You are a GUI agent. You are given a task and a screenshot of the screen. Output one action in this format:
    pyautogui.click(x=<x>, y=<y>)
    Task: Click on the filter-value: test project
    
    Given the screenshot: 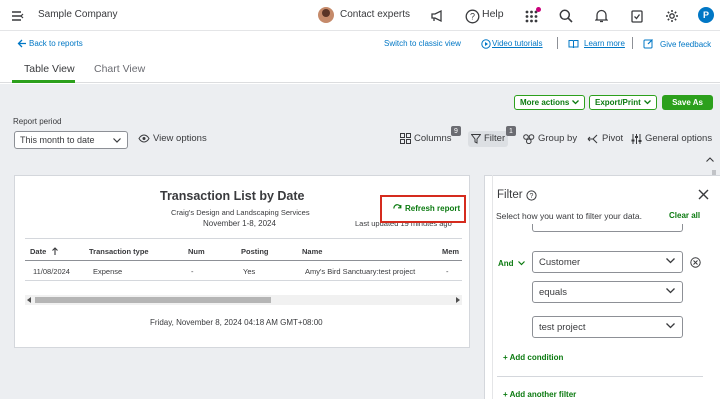 What is the action you would take?
    pyautogui.click(x=562, y=327)
    